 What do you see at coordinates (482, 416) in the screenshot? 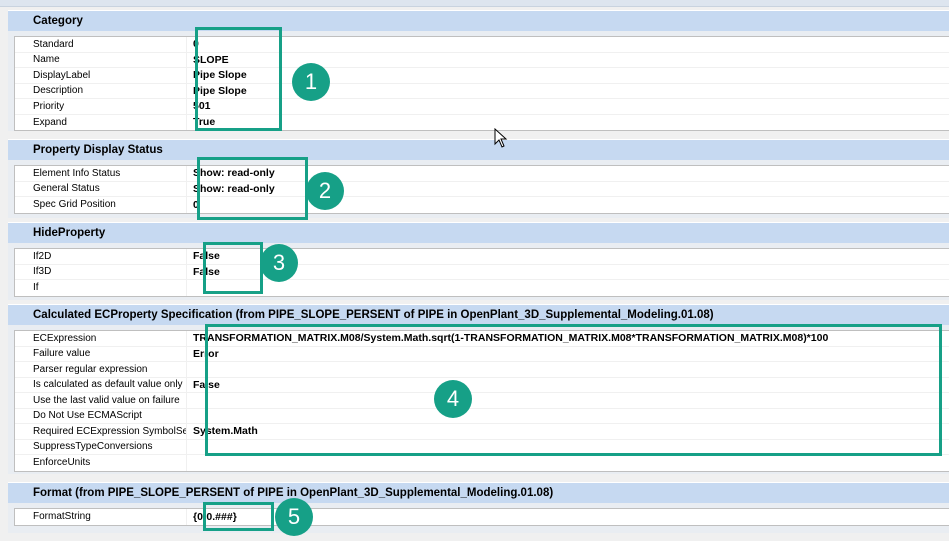
I see `property-row: Do Not Use ECMAScript` at bounding box center [482, 416].